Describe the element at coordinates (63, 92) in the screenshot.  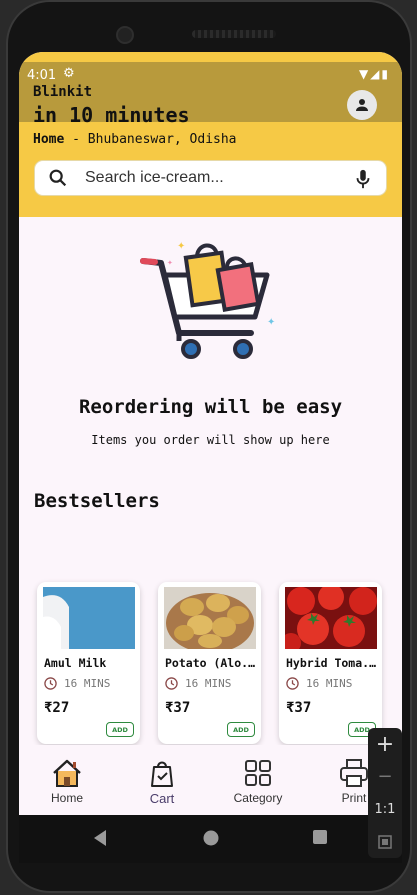
I see `app-name: Blinkit` at that location.